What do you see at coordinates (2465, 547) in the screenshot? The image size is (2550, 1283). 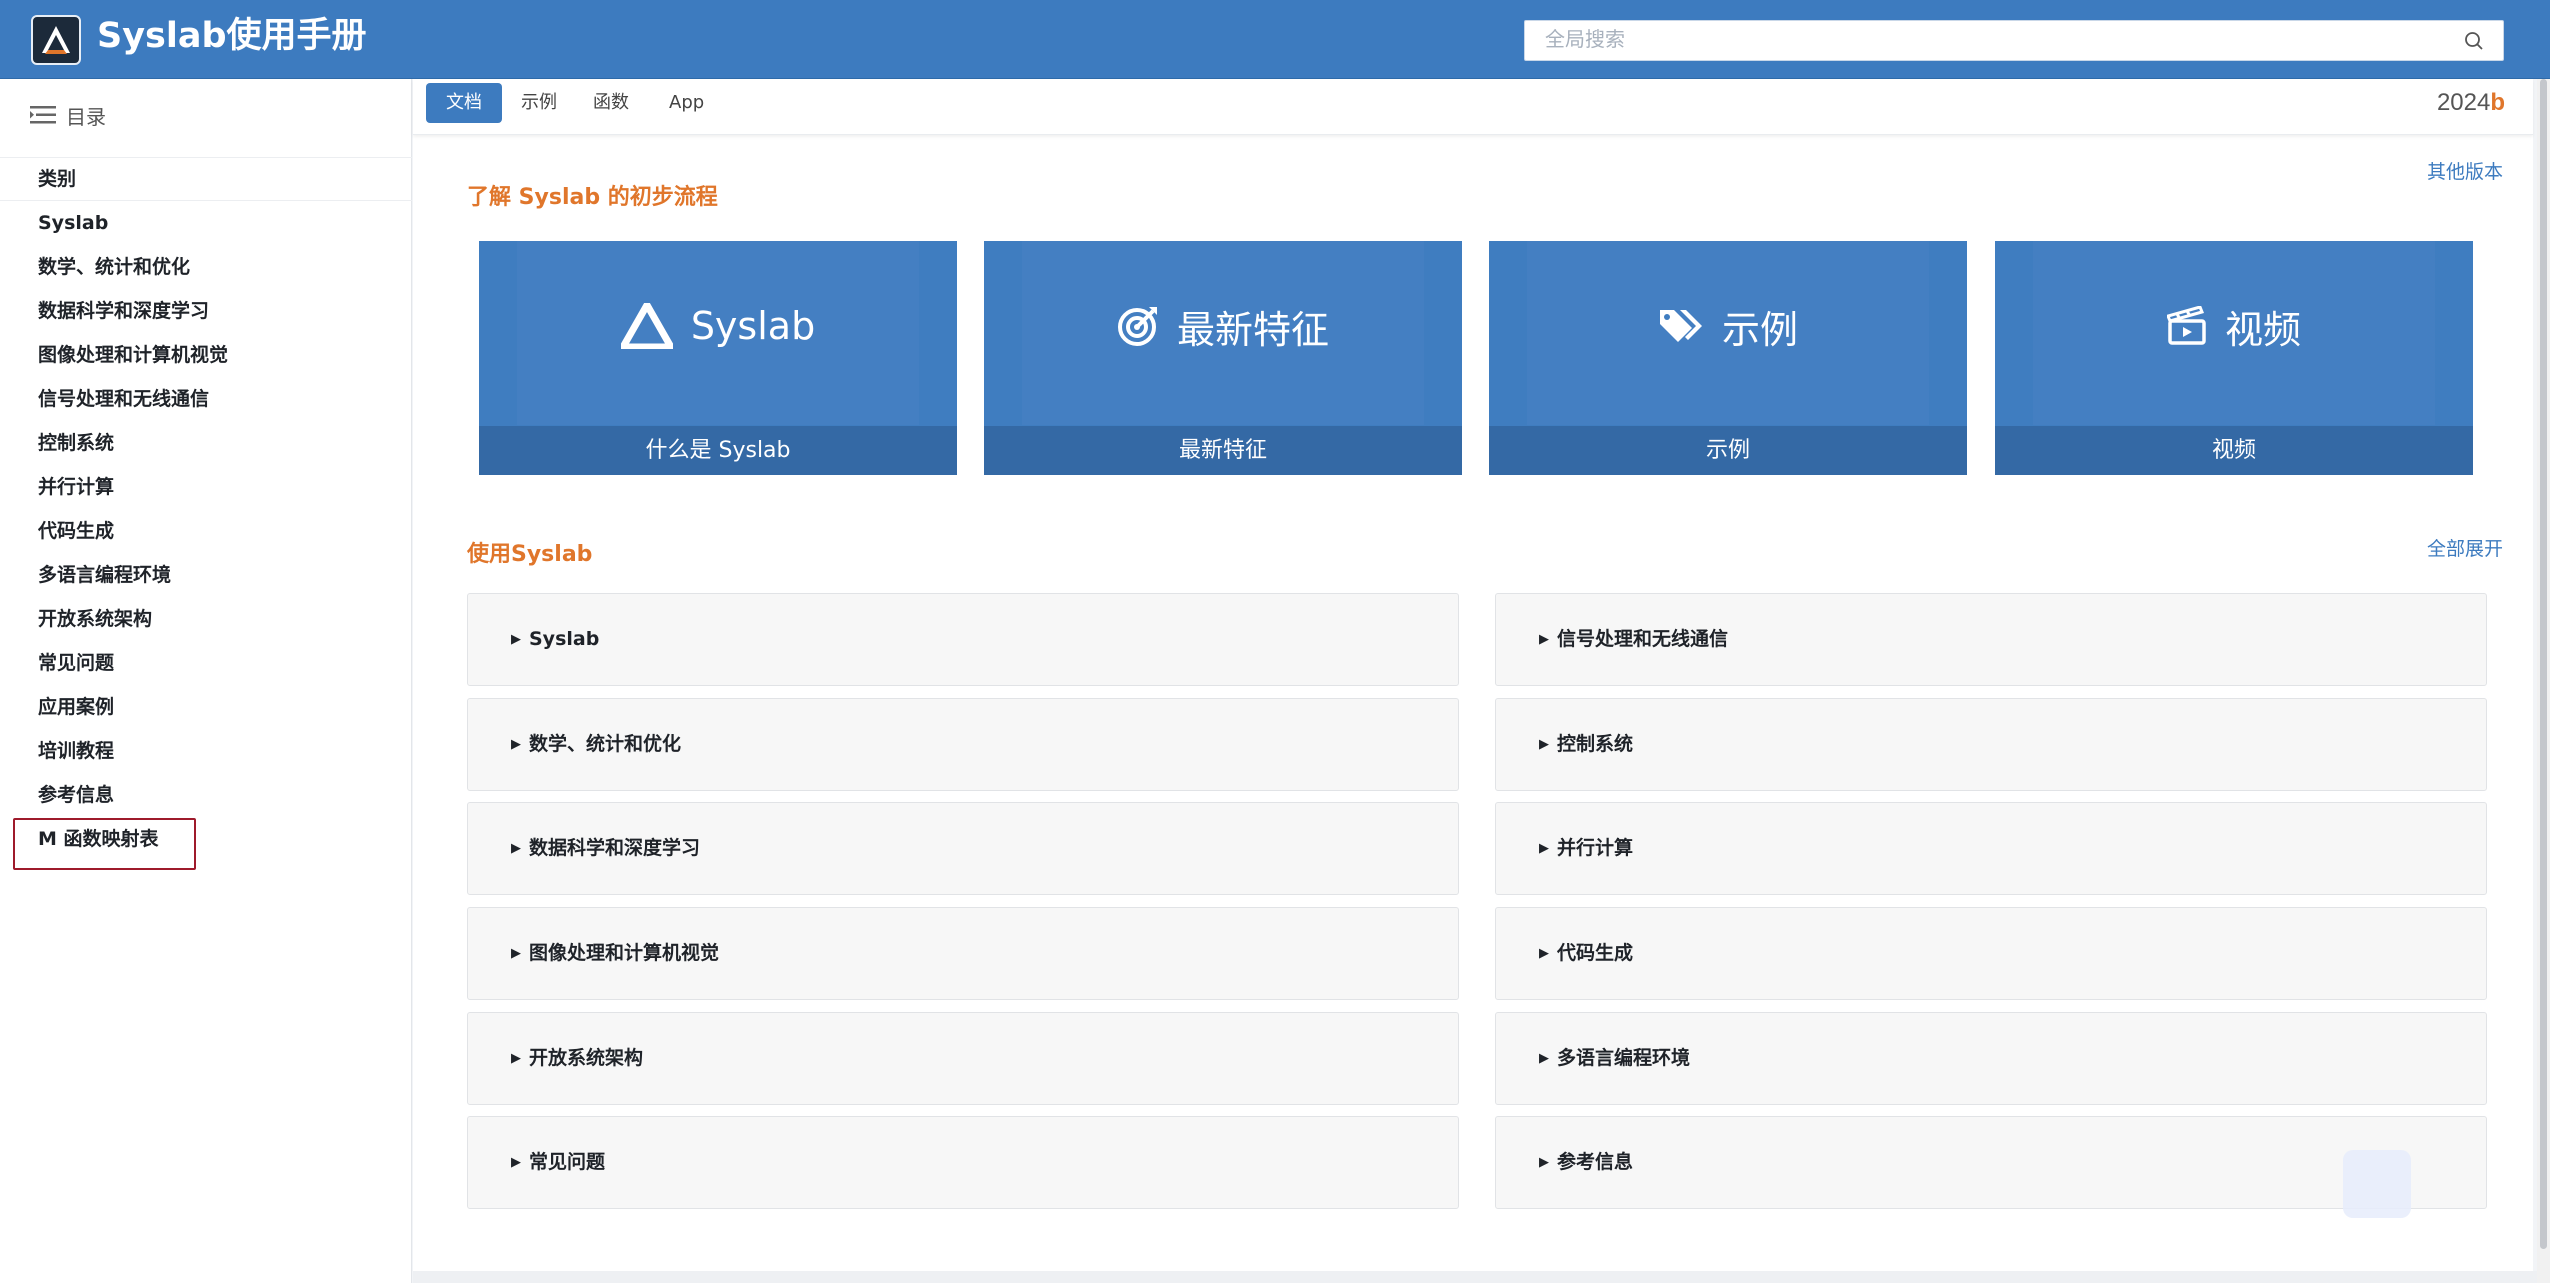 I see `expand-all-link: 全部展开` at bounding box center [2465, 547].